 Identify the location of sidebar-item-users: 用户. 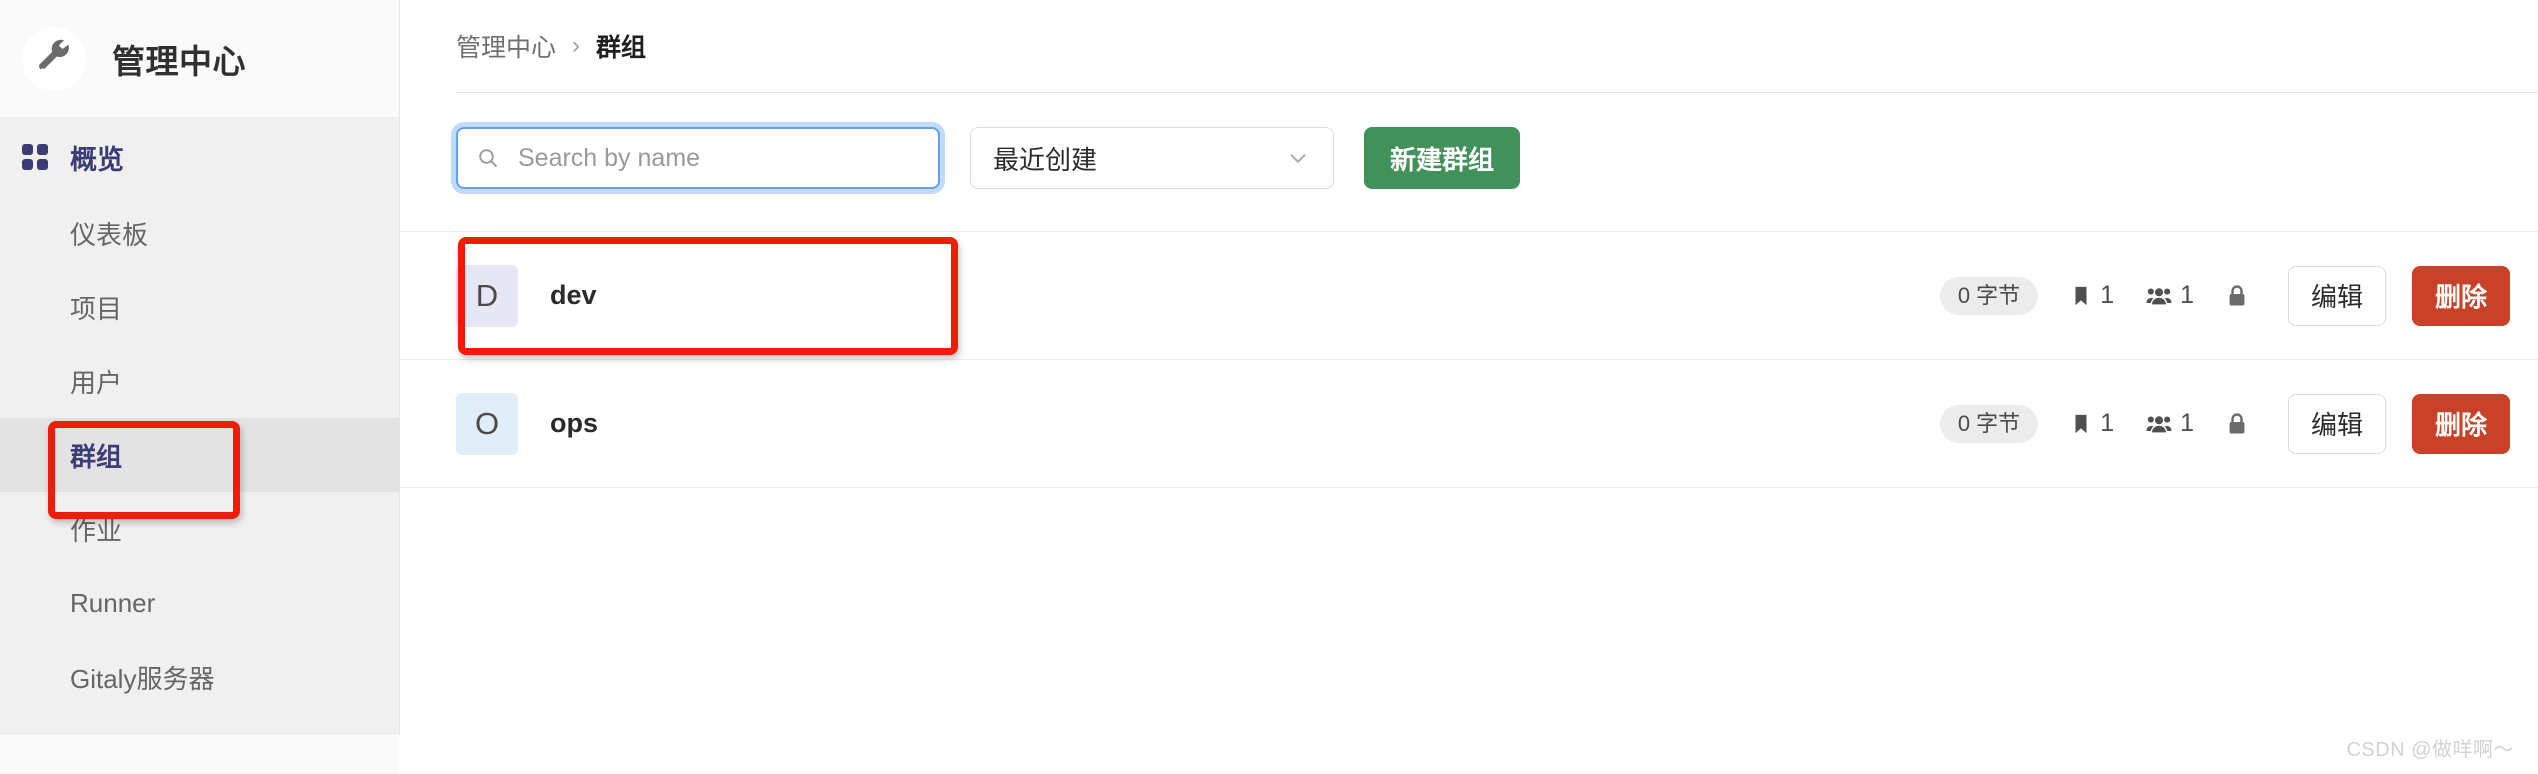
(199, 381).